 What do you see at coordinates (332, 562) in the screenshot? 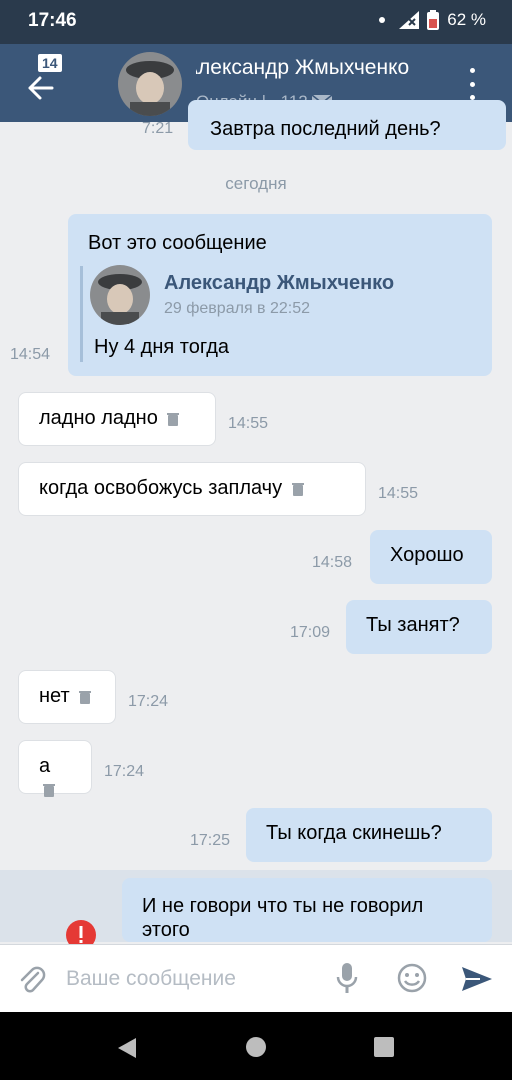
I see `message-time: 14:58` at bounding box center [332, 562].